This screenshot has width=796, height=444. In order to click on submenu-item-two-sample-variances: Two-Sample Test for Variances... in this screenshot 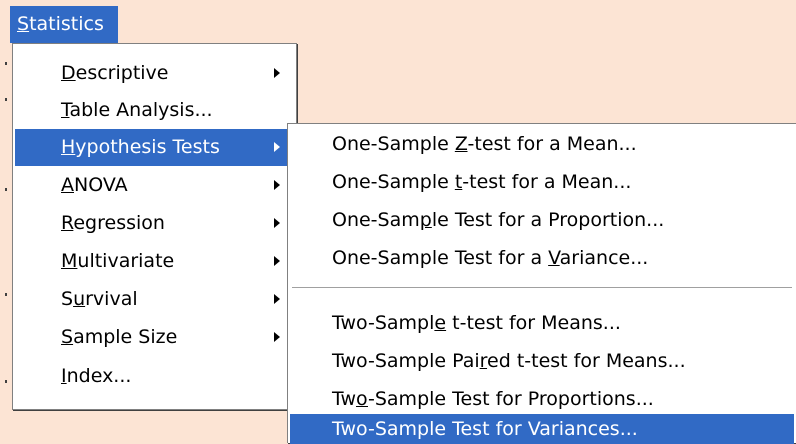, I will do `click(542, 429)`.